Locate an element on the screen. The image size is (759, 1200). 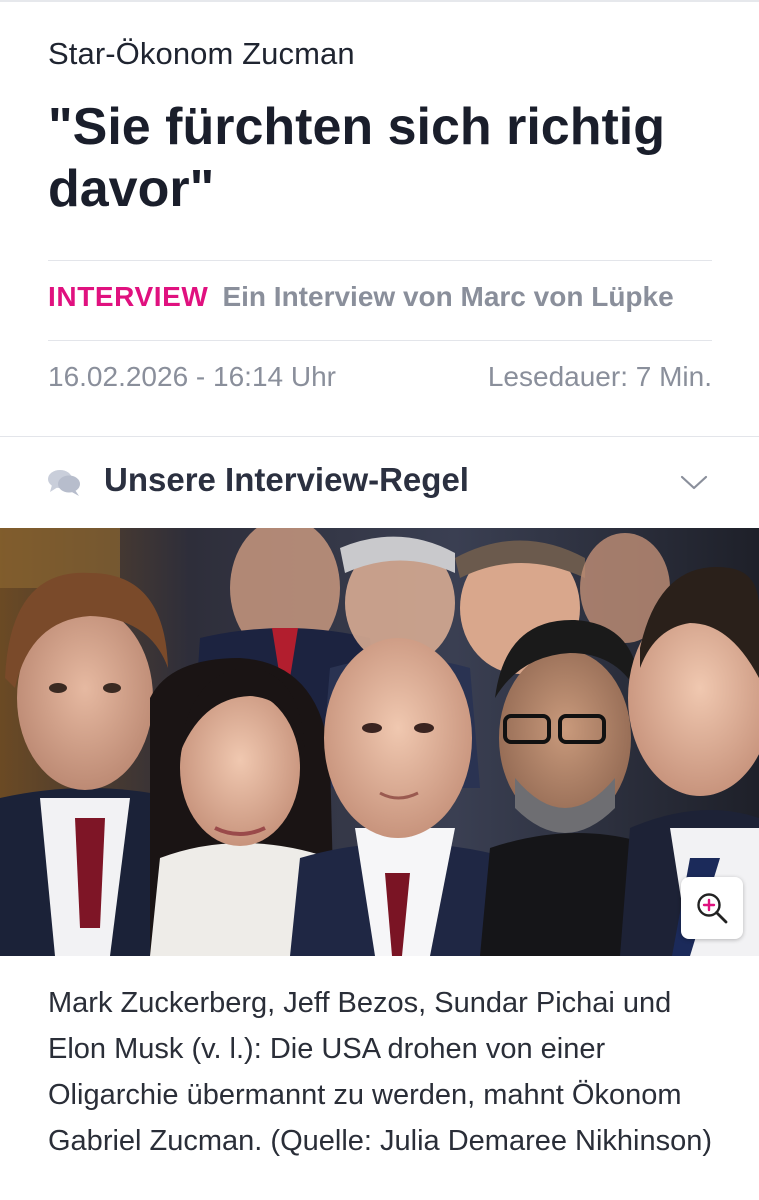
interview-rule-toggle: Unsere Interview-Regel is located at coordinates (379, 482).